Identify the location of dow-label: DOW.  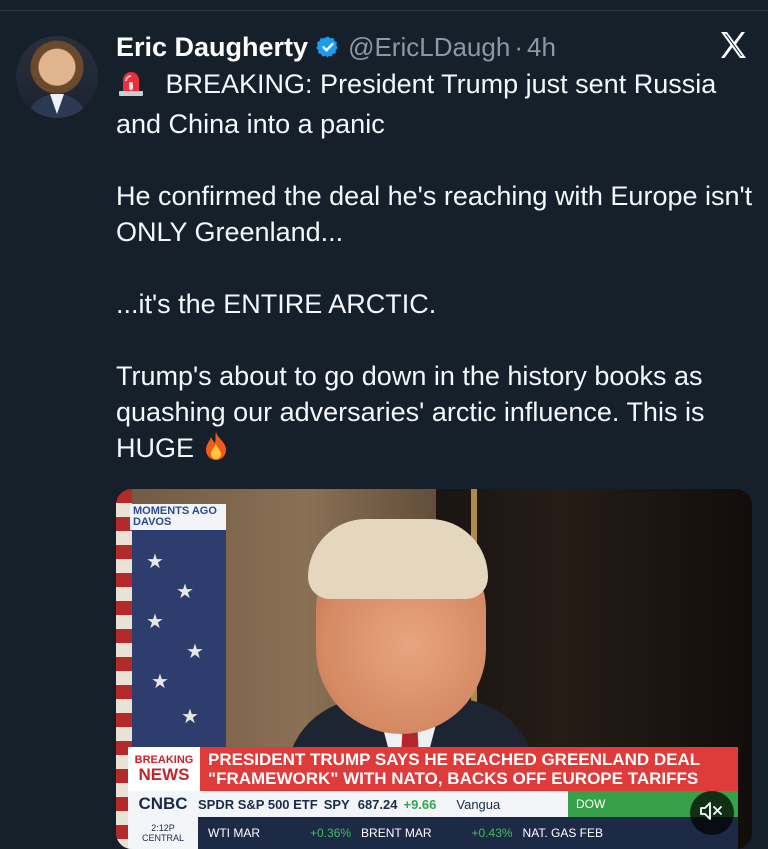
(591, 804).